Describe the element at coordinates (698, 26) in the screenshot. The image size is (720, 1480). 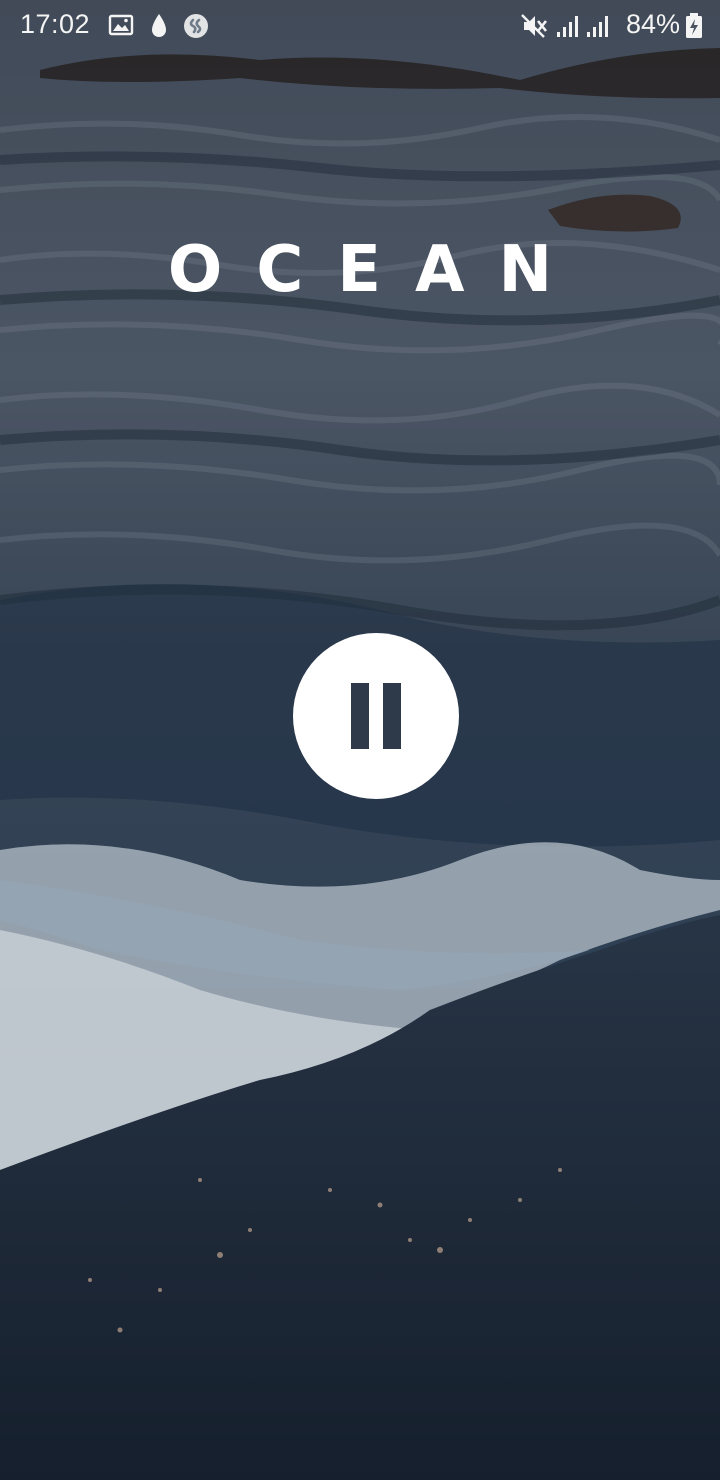
I see `battery-charging-icon` at that location.